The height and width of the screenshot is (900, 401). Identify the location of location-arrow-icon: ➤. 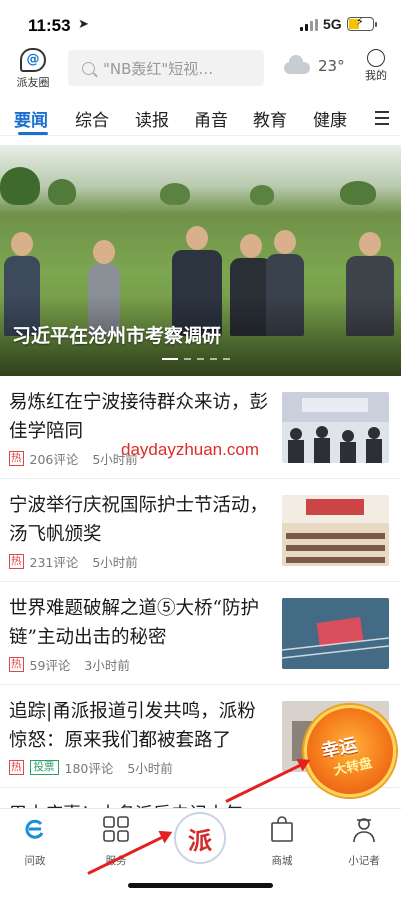
(83, 24).